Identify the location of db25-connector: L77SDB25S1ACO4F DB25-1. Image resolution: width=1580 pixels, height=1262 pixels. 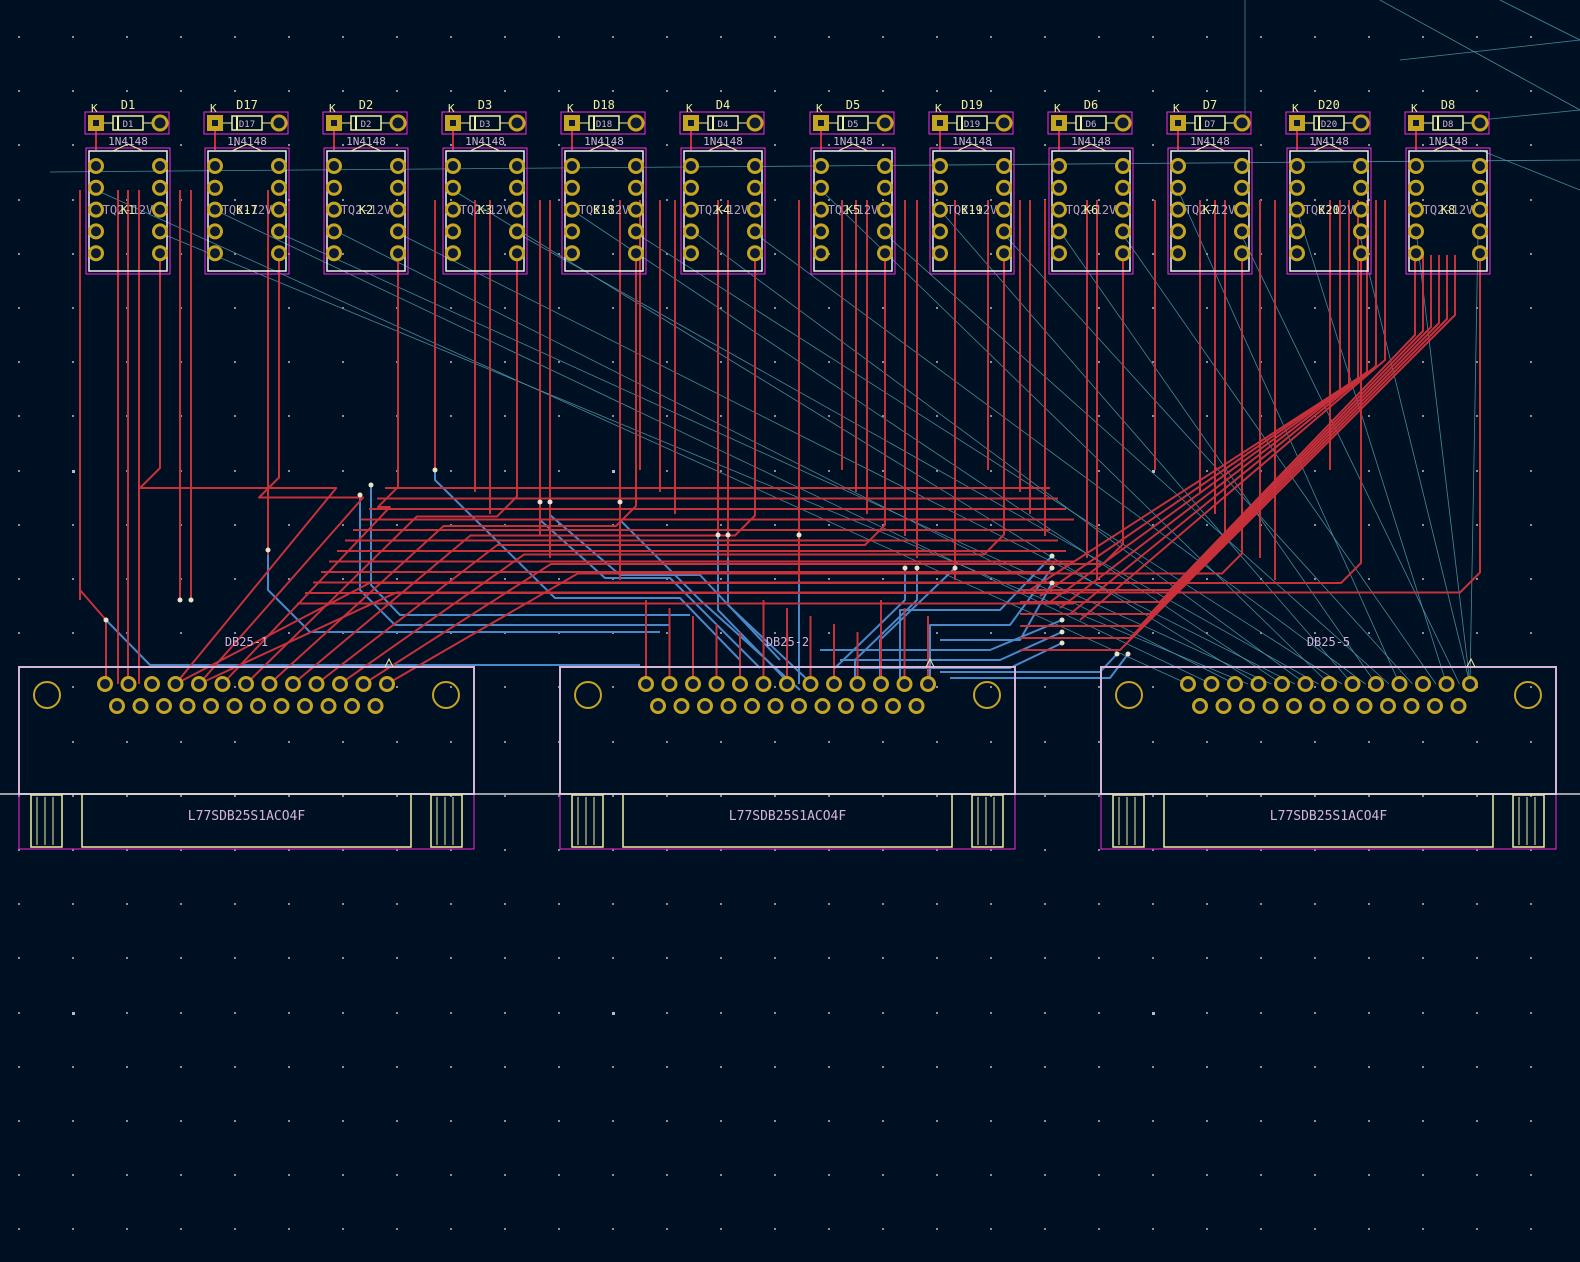
(246, 742).